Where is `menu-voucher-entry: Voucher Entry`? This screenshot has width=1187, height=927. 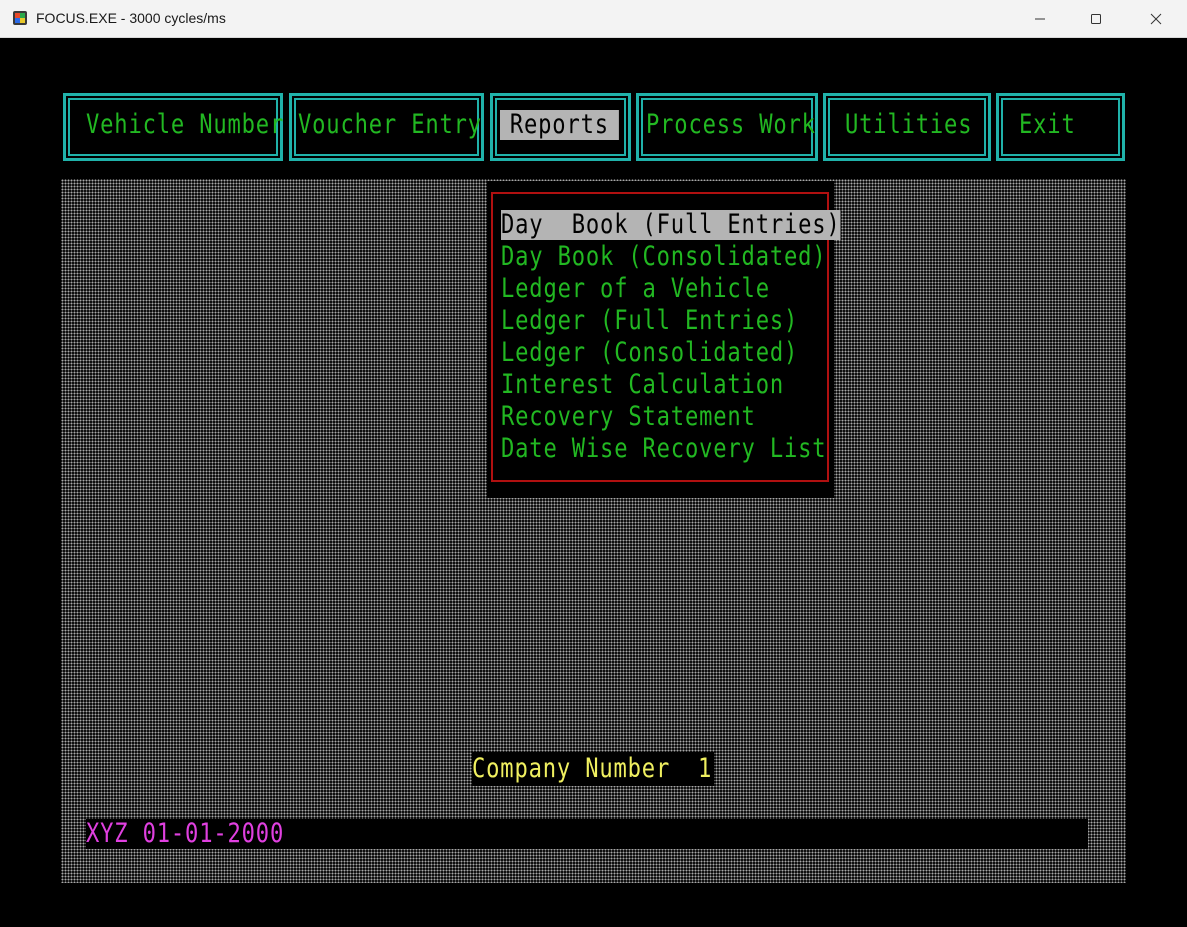 menu-voucher-entry: Voucher Entry is located at coordinates (386, 127).